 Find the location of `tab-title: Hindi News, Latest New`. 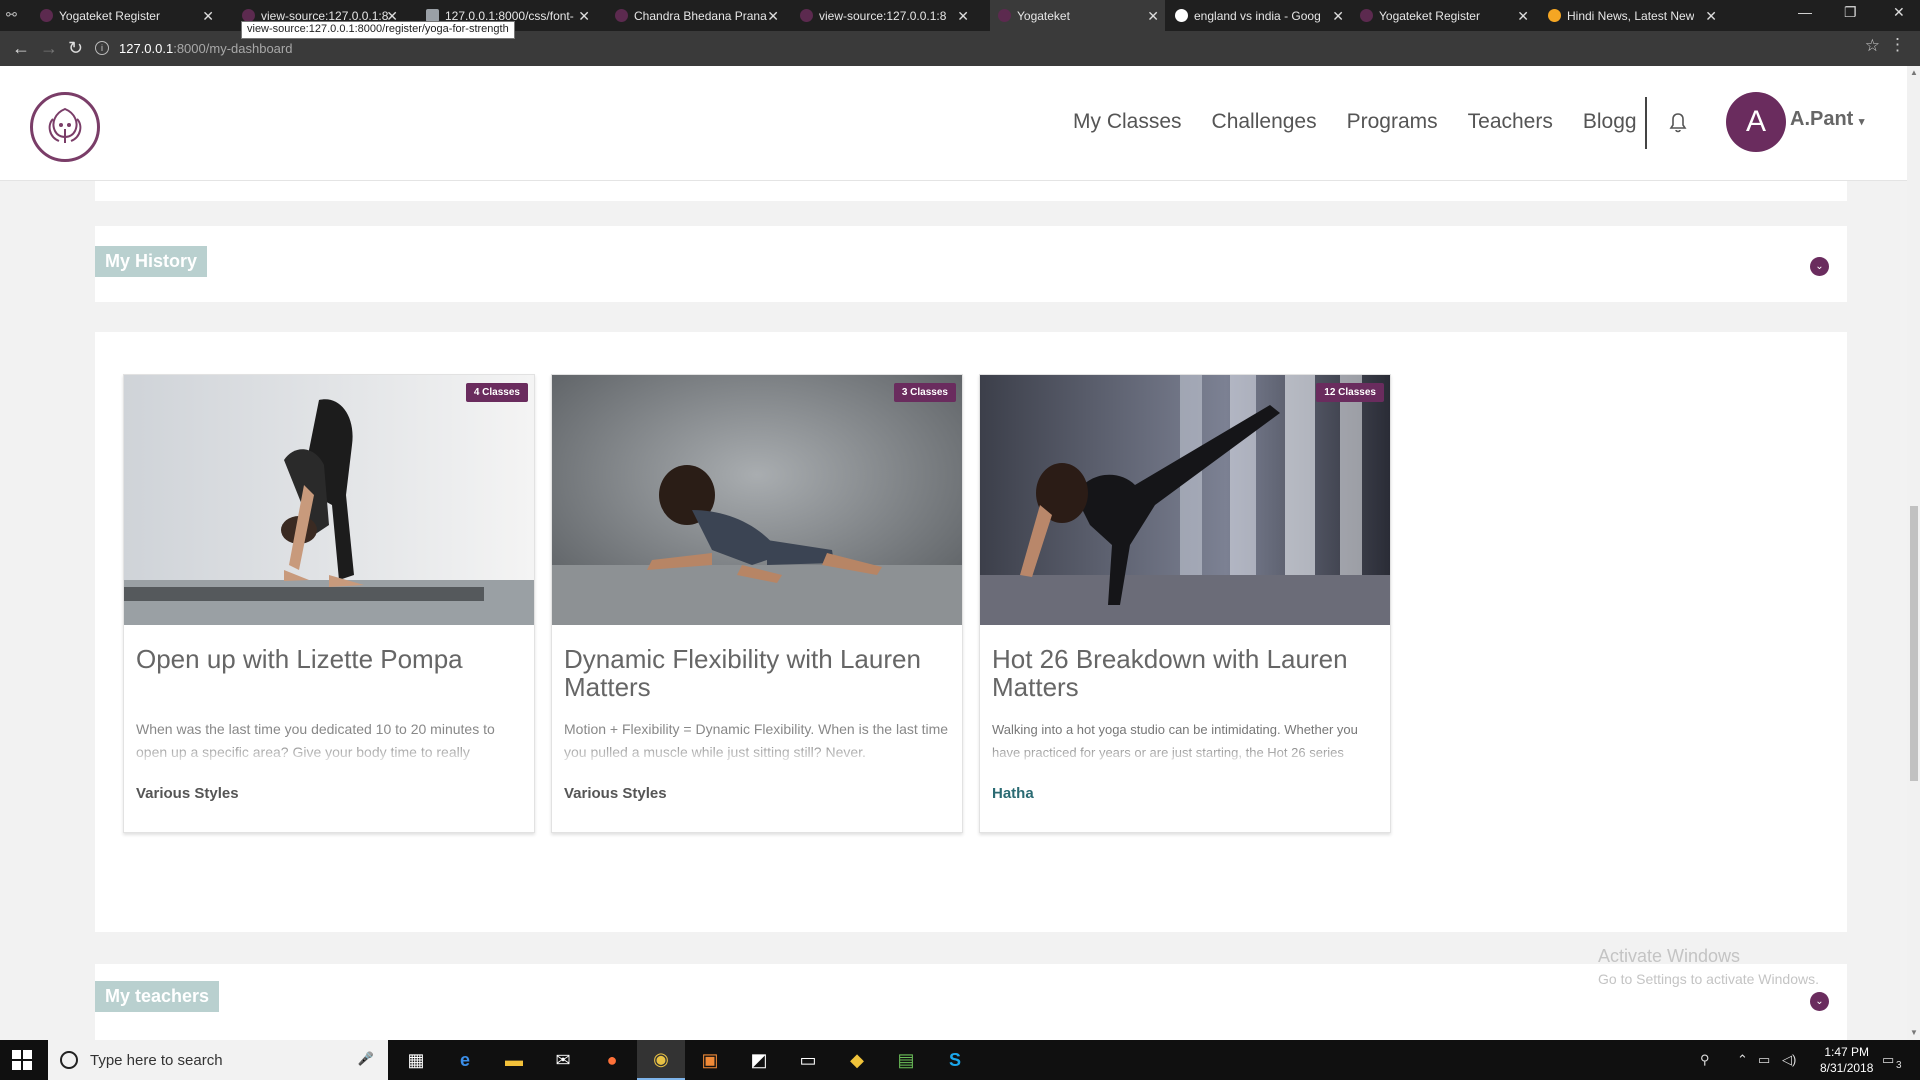

tab-title: Hindi News, Latest New is located at coordinates (1631, 15).